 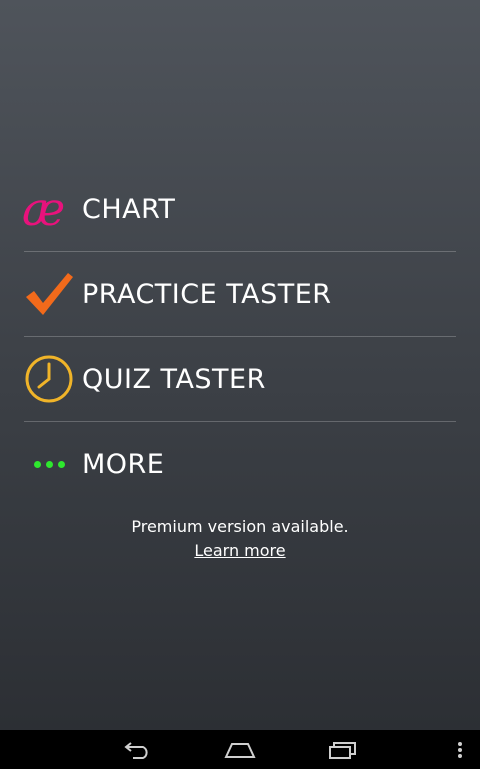 What do you see at coordinates (239, 209) in the screenshot?
I see `menu-item-chart: æ CHART` at bounding box center [239, 209].